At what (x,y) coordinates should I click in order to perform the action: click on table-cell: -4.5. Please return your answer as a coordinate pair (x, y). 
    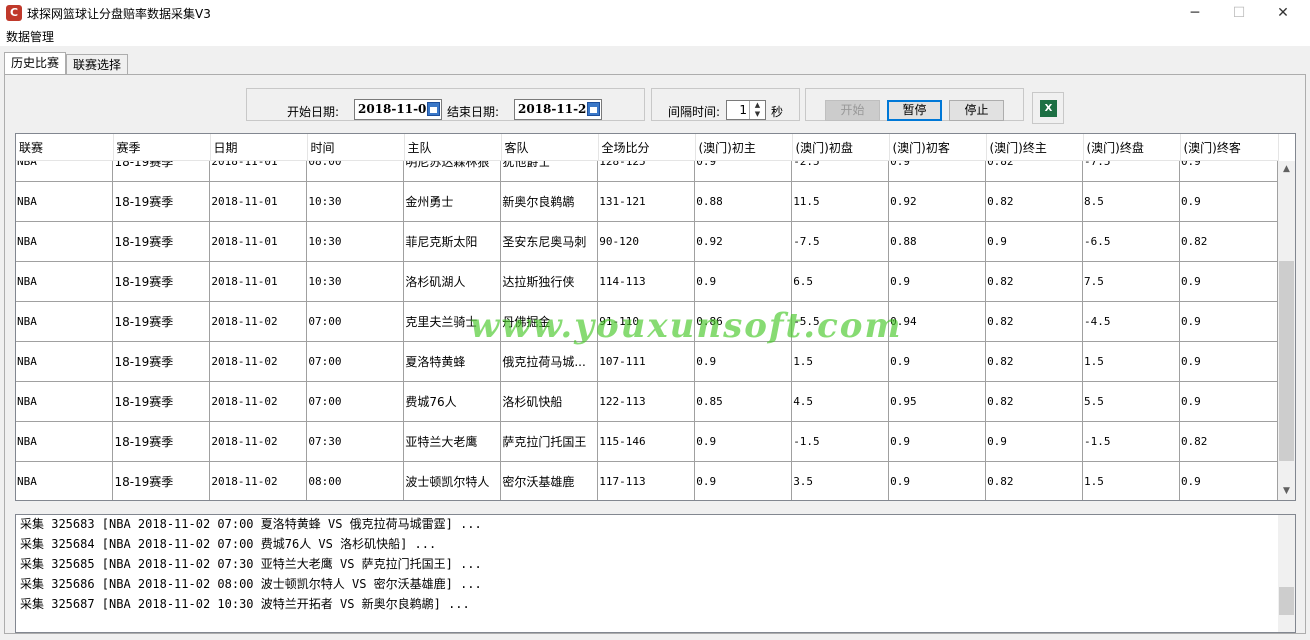
    Looking at the image, I should click on (1131, 321).